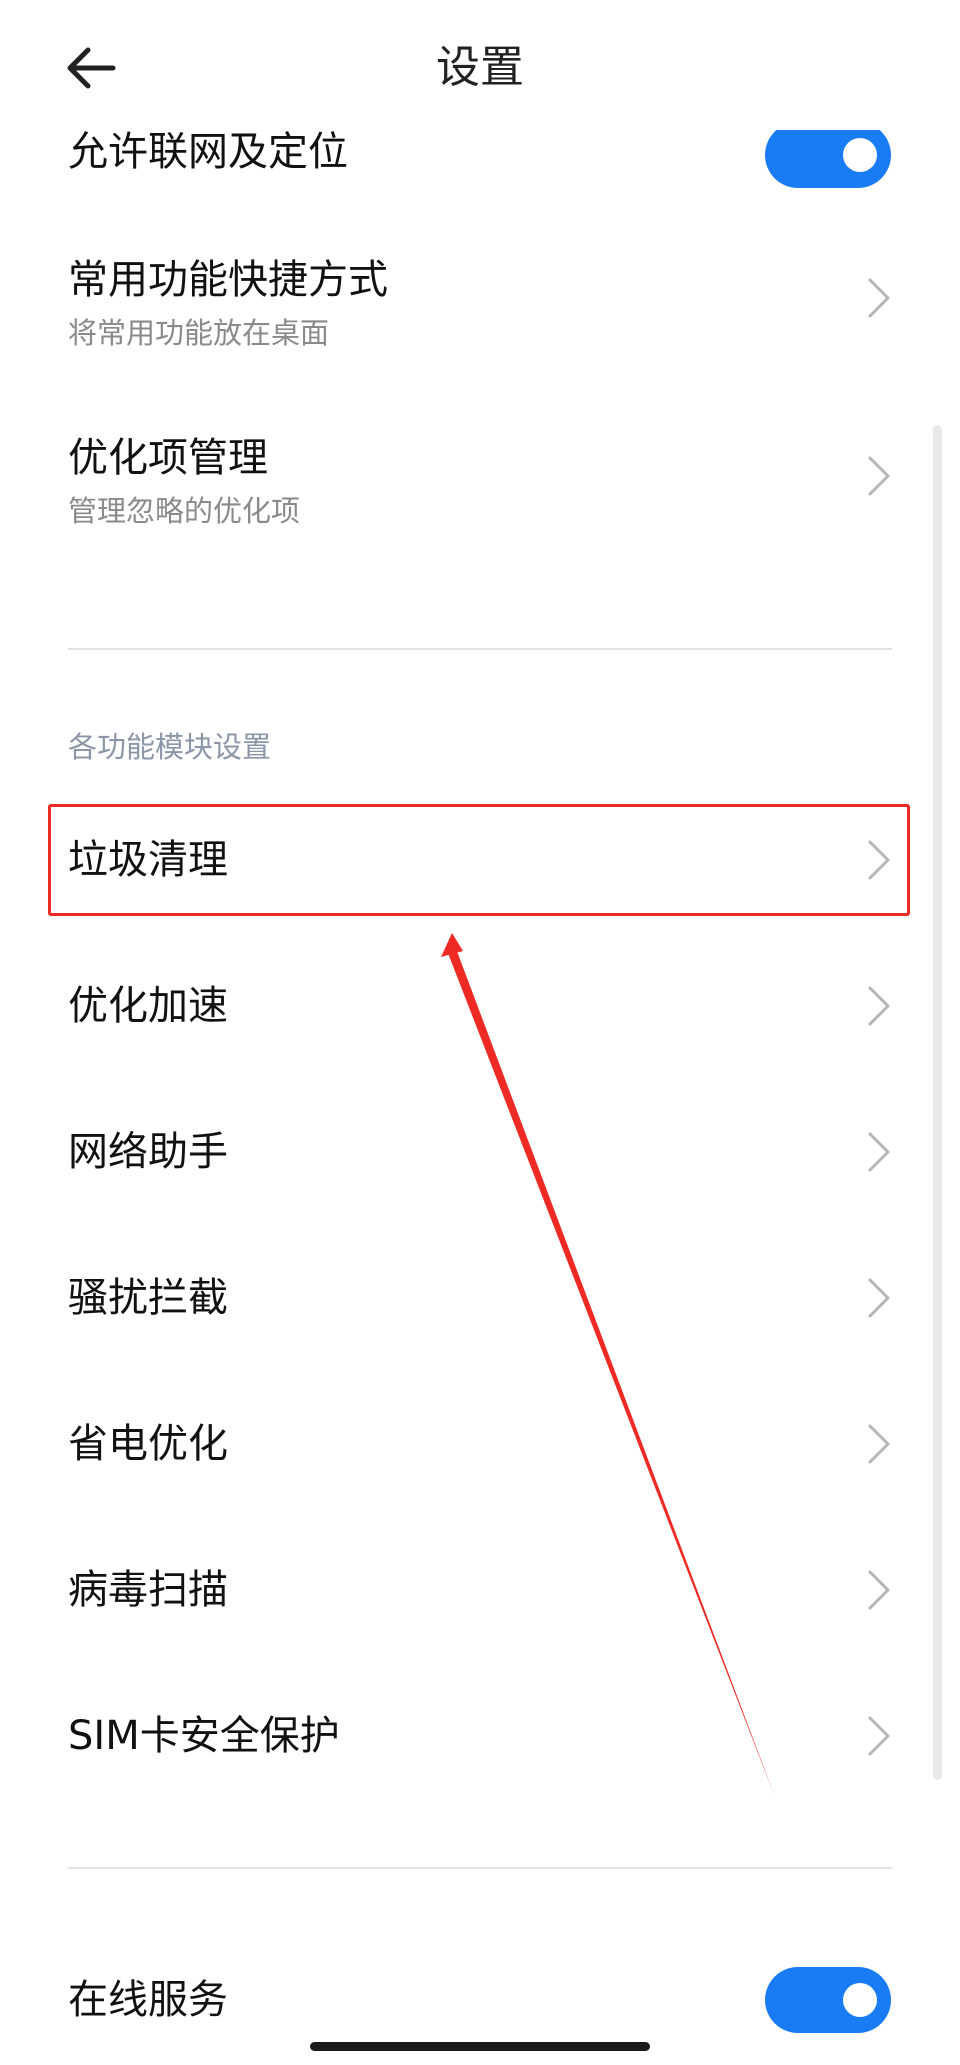 This screenshot has height=2065, width=960. I want to click on page-title: 设置, so click(480, 67).